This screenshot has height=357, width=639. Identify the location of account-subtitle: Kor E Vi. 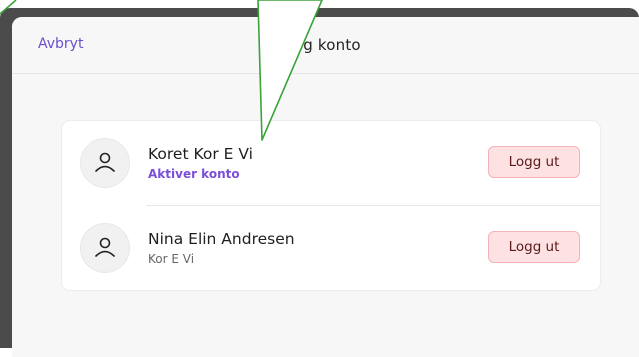
(171, 259).